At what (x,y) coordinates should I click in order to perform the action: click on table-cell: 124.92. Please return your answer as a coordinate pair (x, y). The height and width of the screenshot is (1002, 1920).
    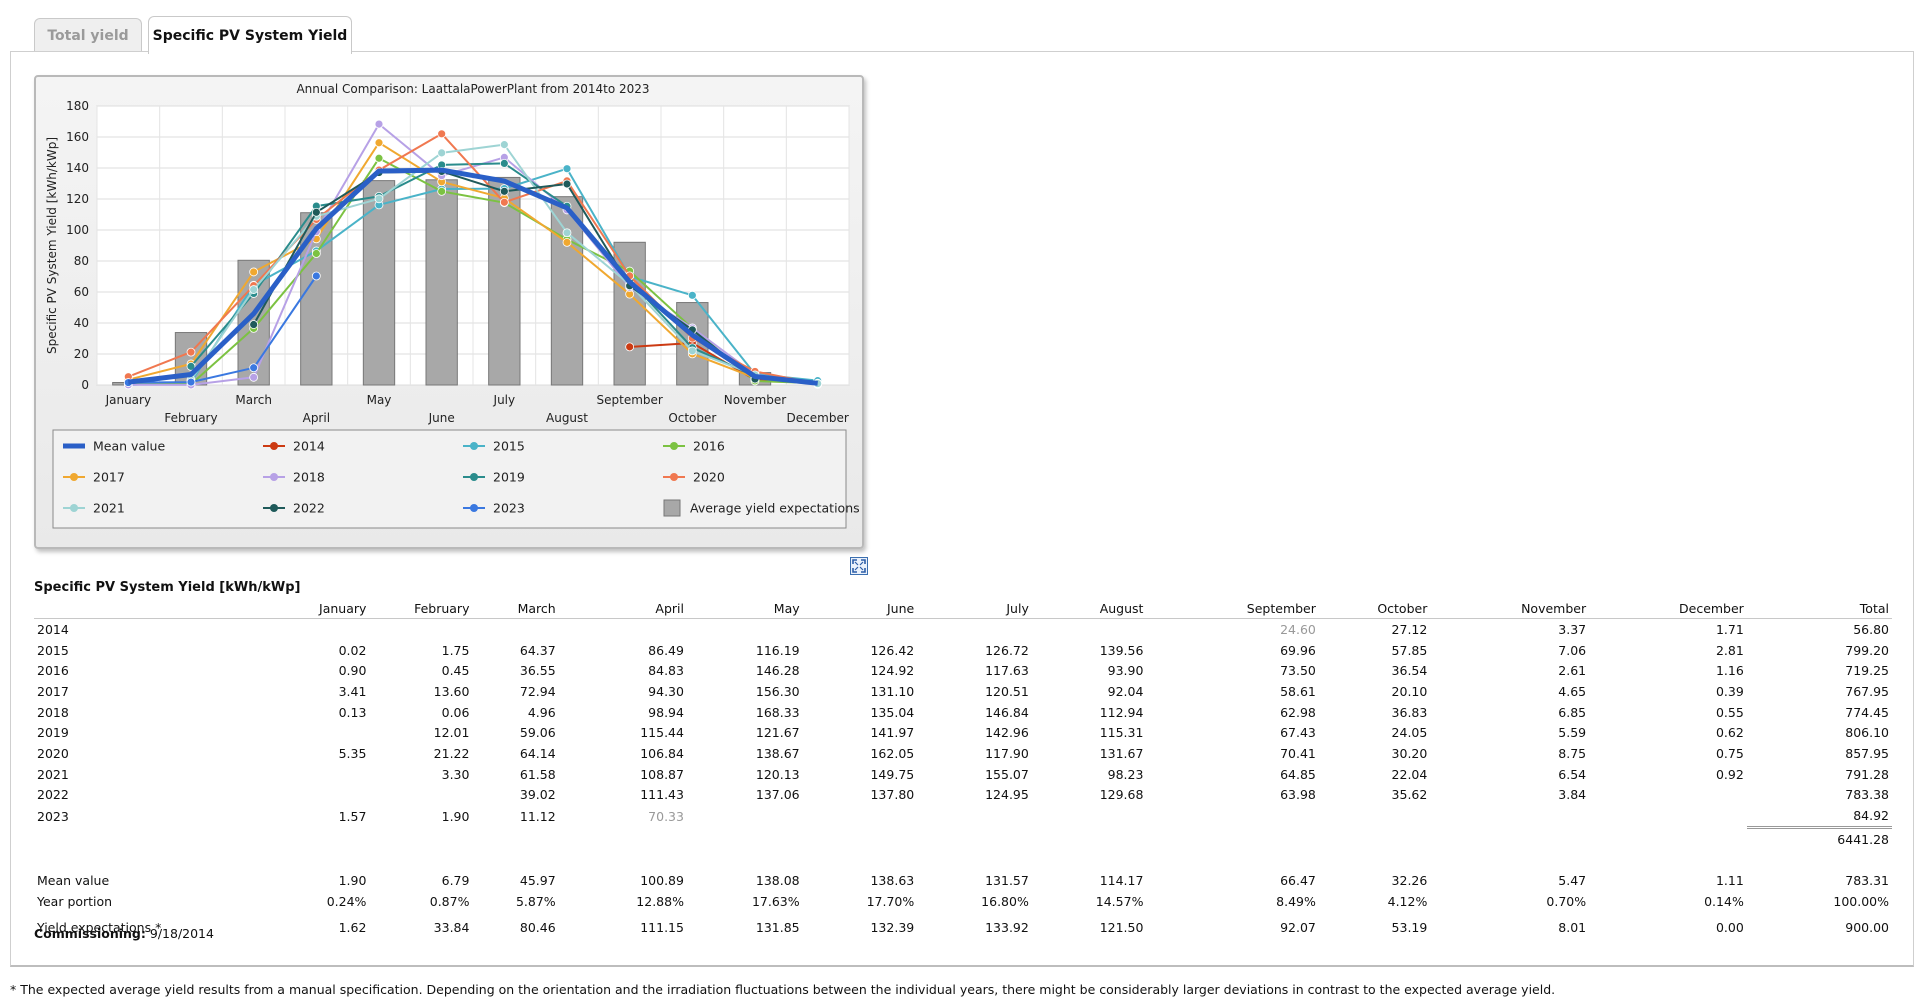
    Looking at the image, I should click on (892, 671).